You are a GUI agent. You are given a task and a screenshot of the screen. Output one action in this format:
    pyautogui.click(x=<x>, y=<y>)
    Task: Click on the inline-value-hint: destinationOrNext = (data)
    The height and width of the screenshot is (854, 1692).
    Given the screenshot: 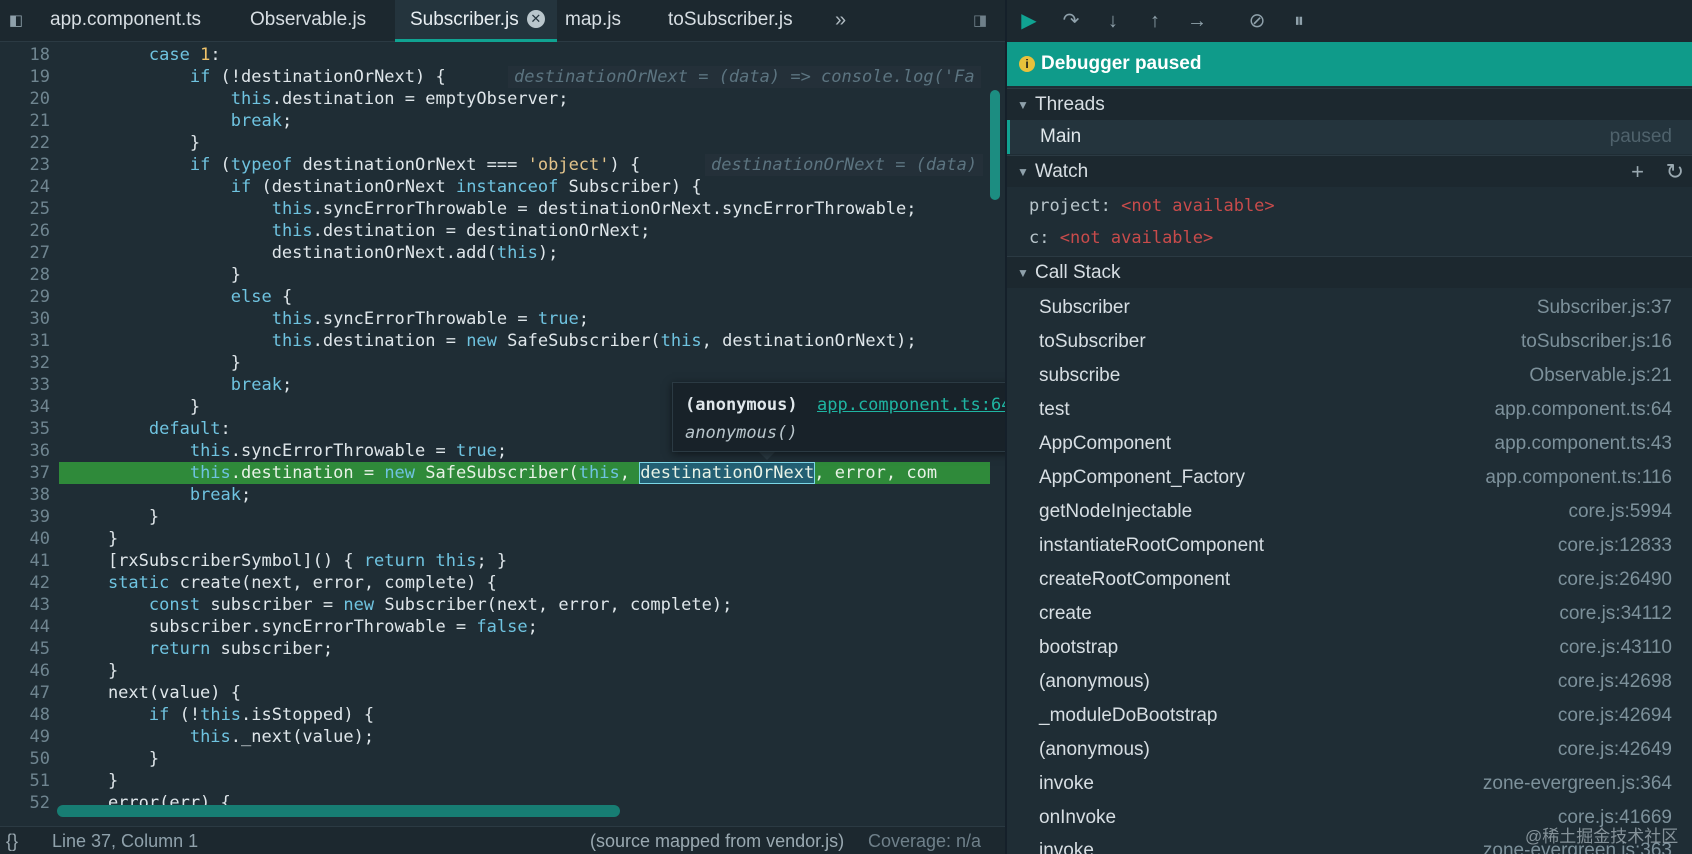 What is the action you would take?
    pyautogui.click(x=844, y=165)
    